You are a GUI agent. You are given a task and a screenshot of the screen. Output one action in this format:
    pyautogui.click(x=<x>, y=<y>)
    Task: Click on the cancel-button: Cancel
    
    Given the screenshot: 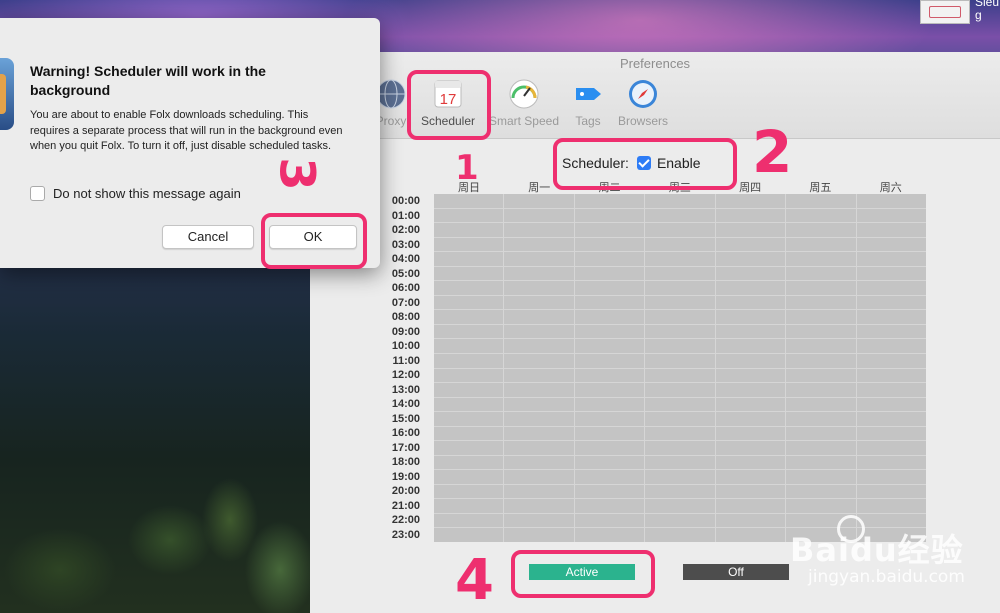 What is the action you would take?
    pyautogui.click(x=208, y=237)
    